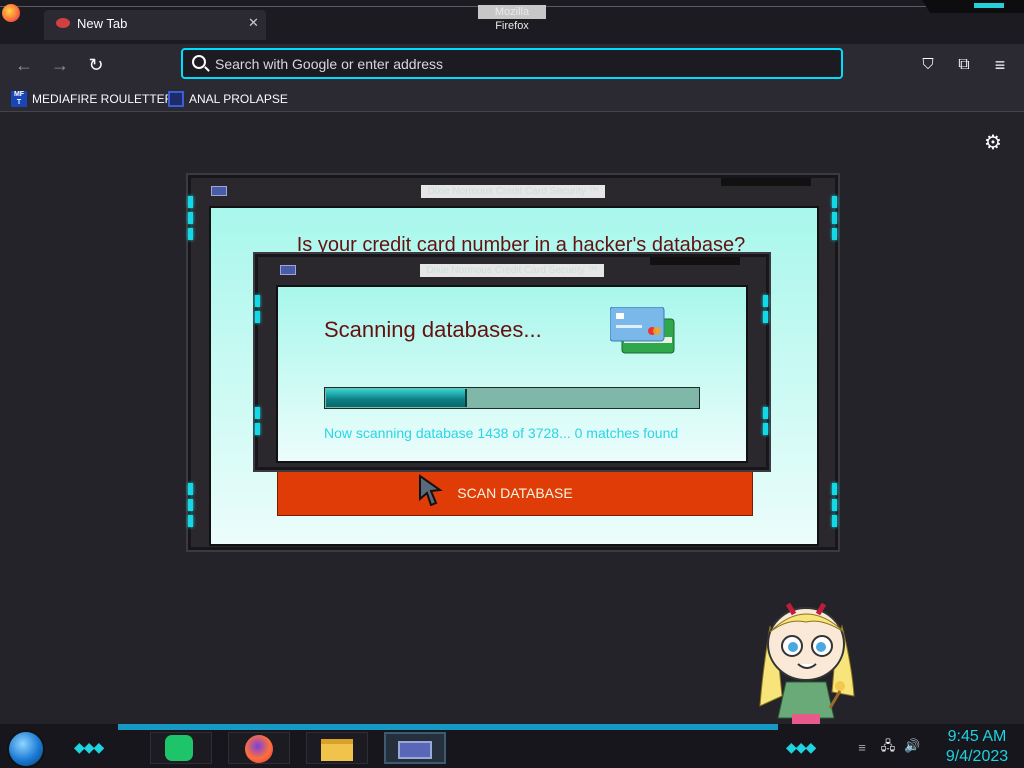  What do you see at coordinates (19, 99) in the screenshot?
I see `mediafire-icon: MF T` at bounding box center [19, 99].